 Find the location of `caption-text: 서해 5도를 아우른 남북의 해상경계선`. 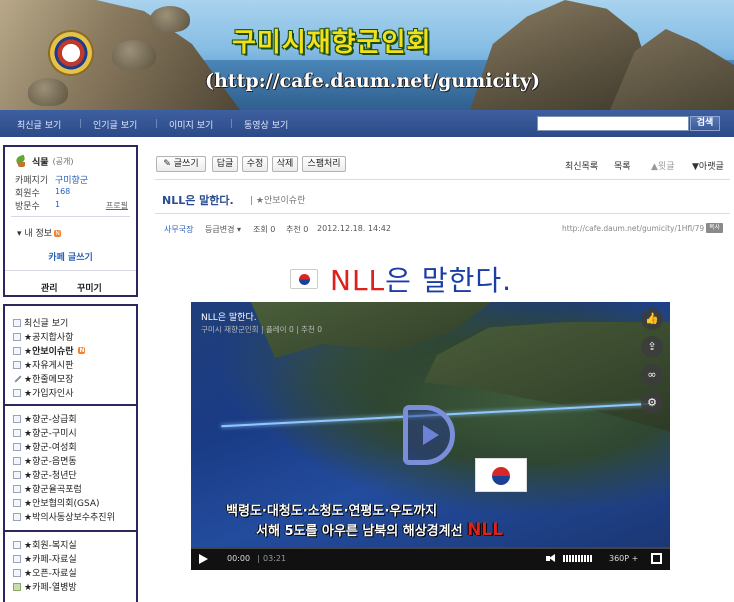

caption-text: 서해 5도를 아우른 남북의 해상경계선 is located at coordinates (362, 531).